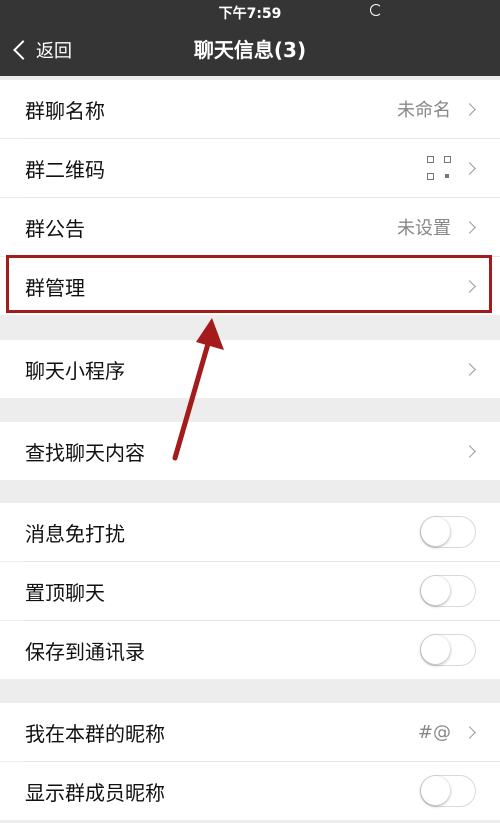 The height and width of the screenshot is (823, 500). Describe the element at coordinates (250, 591) in the screenshot. I see `row-pin: 置顶聊天` at that location.